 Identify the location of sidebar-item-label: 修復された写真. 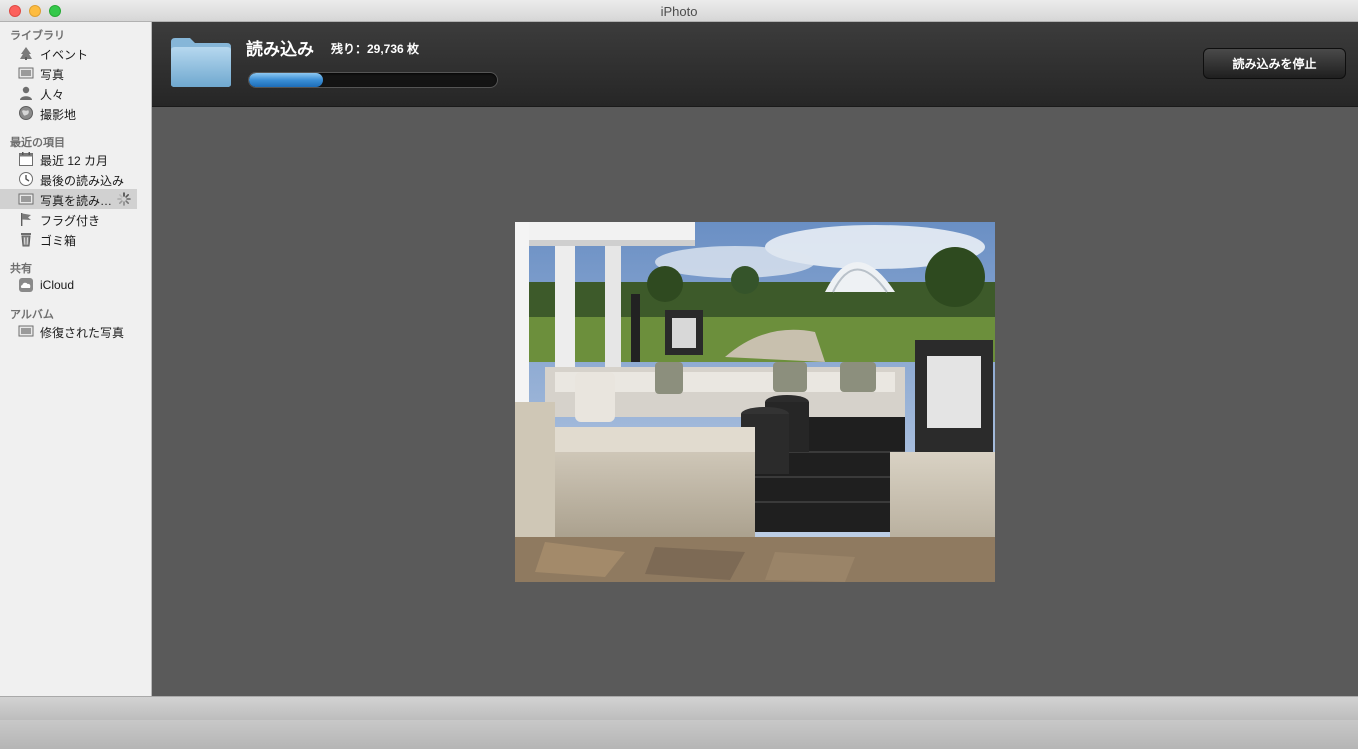
(82, 333).